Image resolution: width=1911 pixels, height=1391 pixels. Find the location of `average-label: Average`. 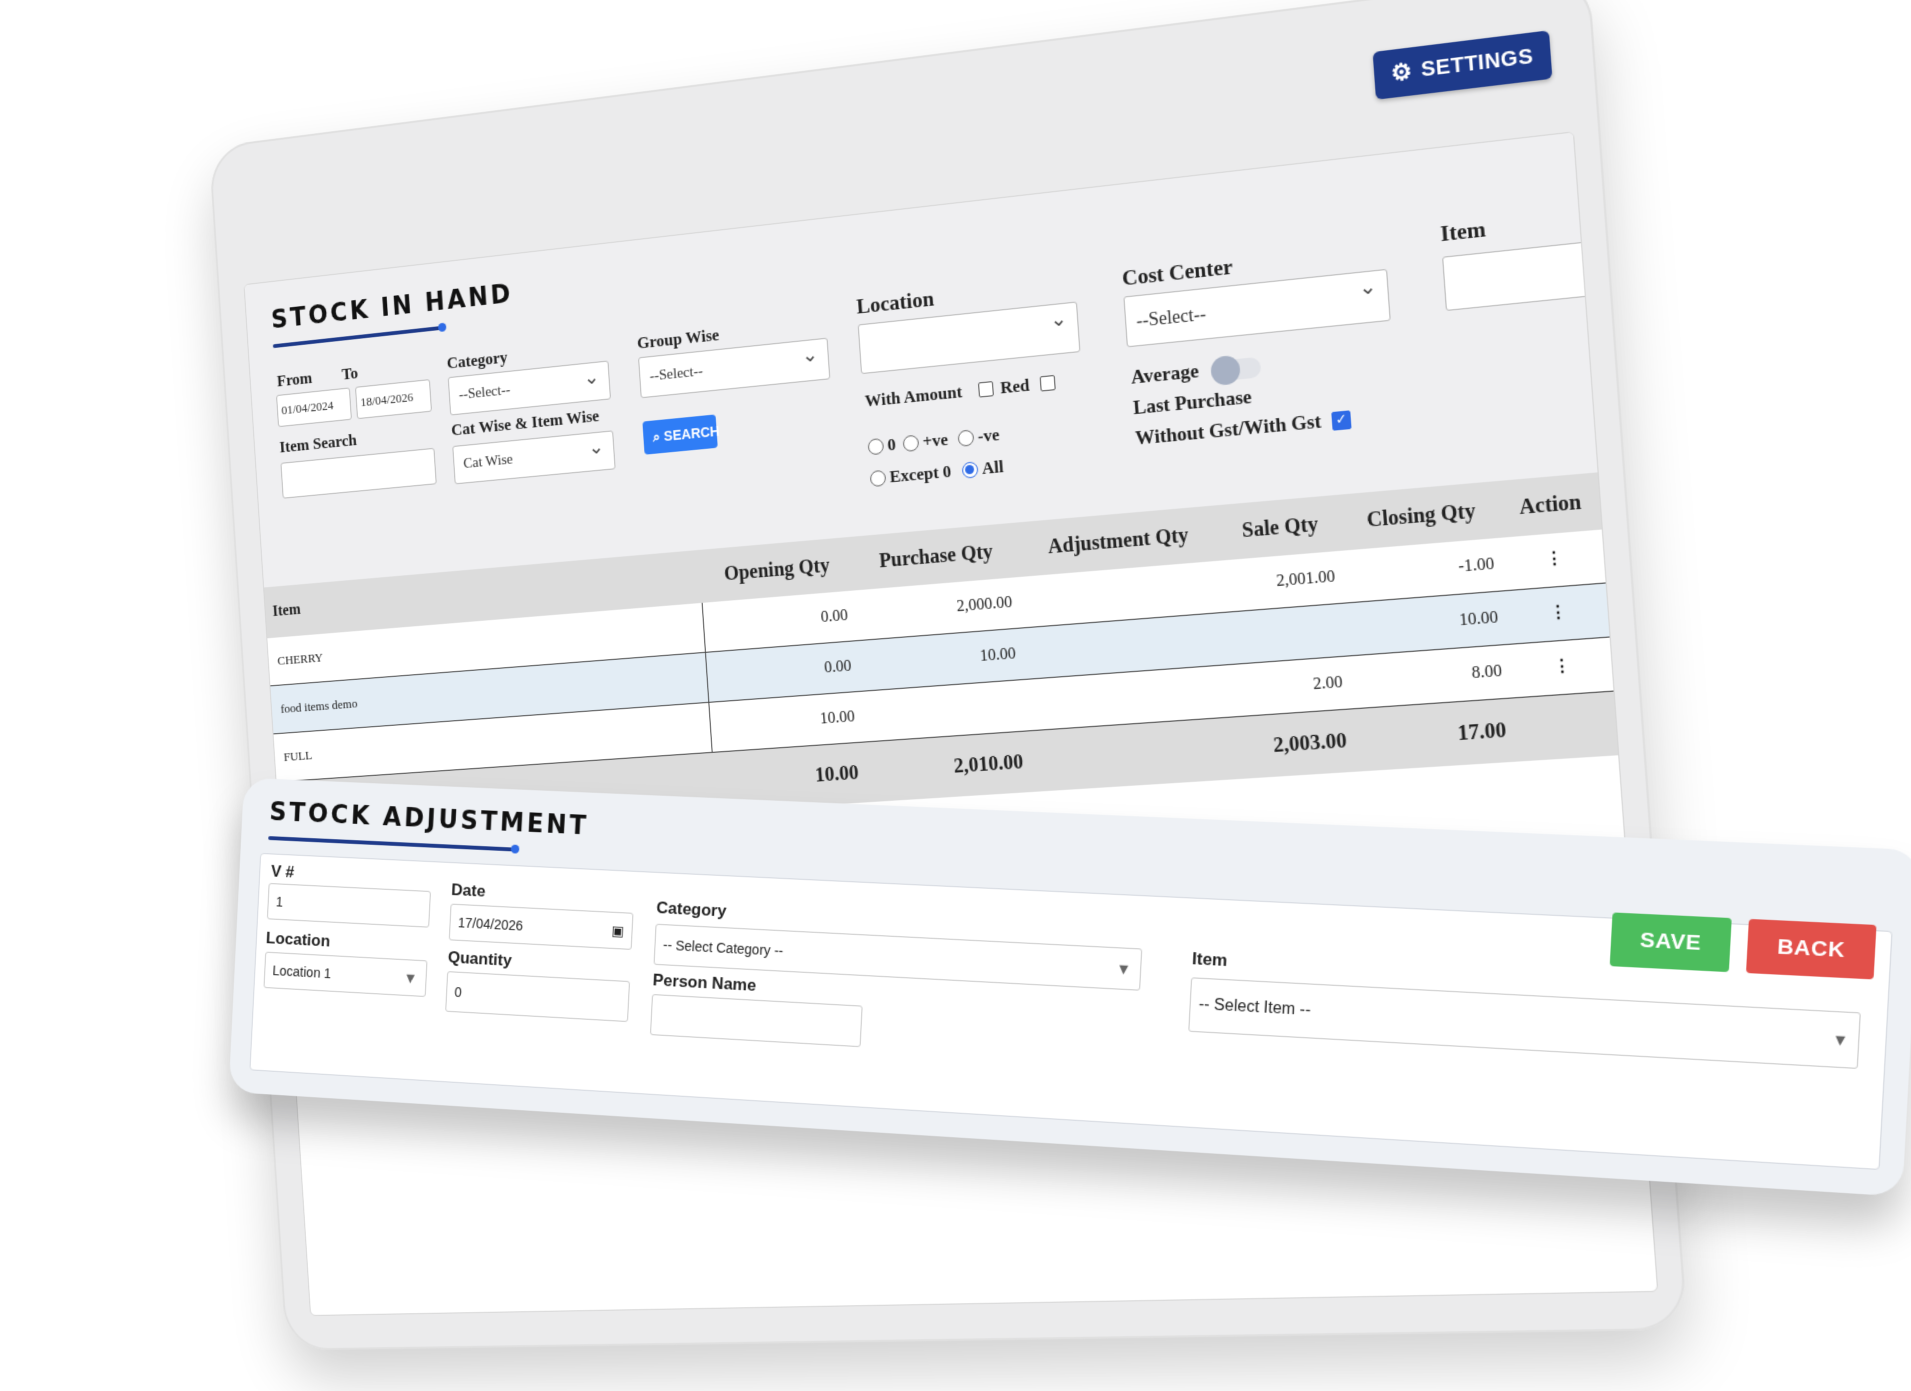

average-label: Average is located at coordinates (1165, 374).